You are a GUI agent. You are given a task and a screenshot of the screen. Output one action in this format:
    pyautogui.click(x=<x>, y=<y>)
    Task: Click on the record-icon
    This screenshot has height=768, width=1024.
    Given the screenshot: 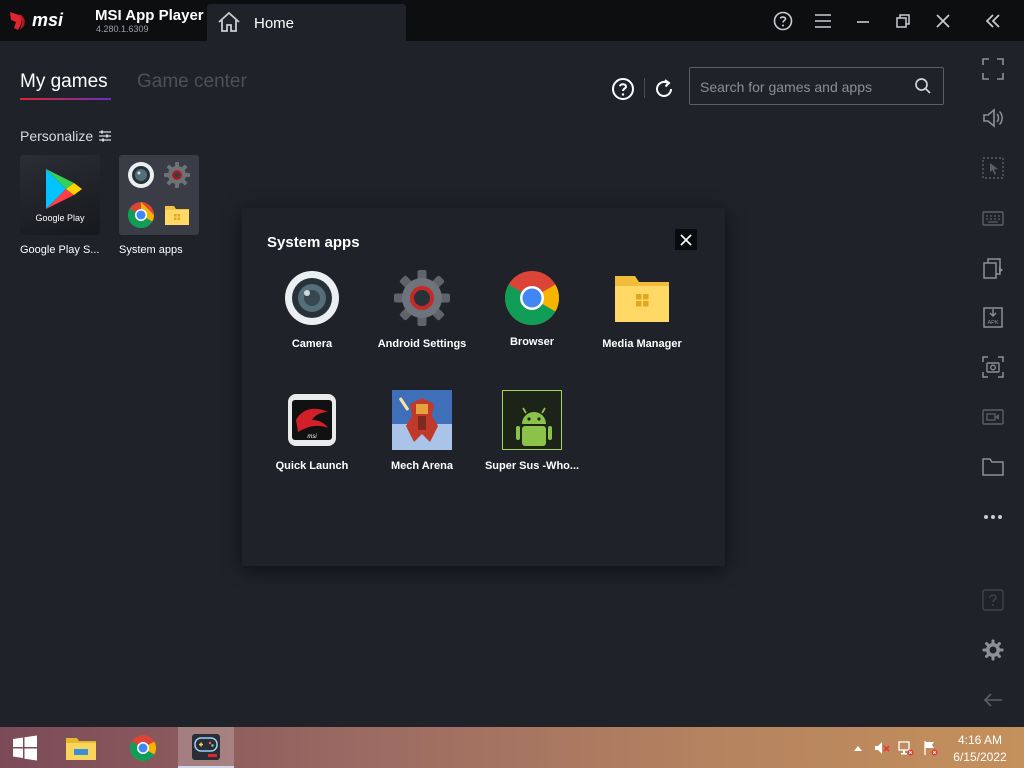 What is the action you would take?
    pyautogui.click(x=993, y=417)
    